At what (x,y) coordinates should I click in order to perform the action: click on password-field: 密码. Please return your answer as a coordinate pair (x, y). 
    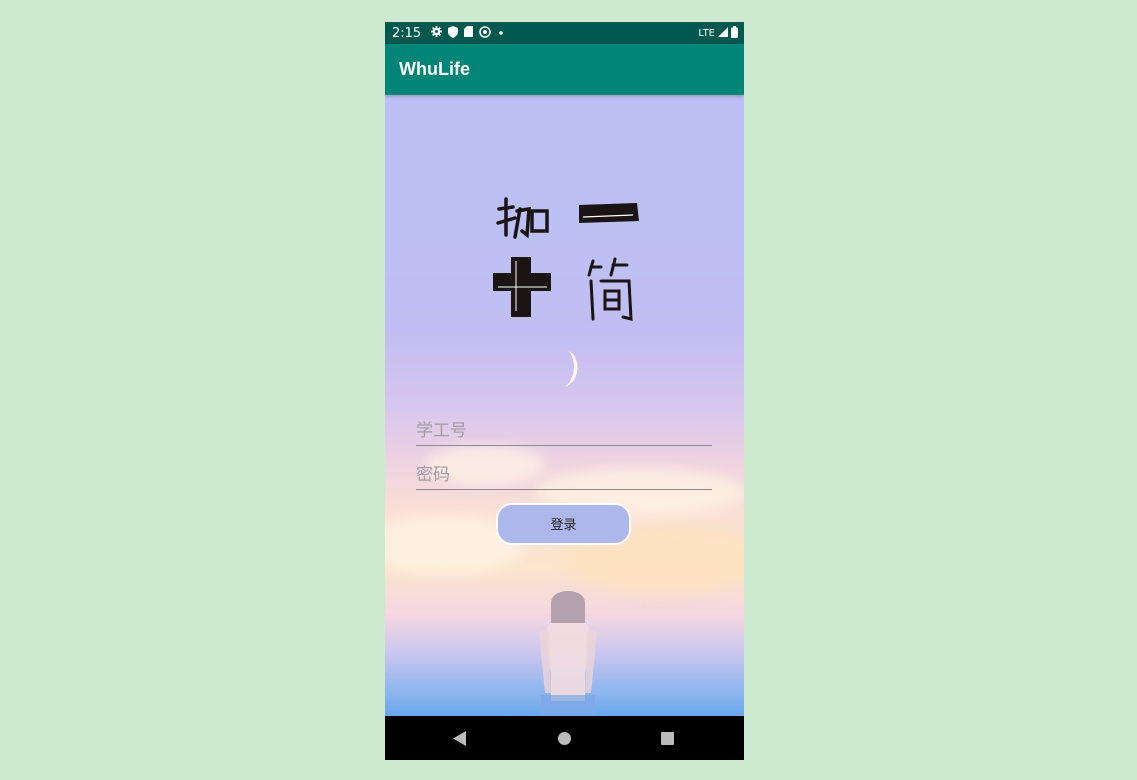
    Looking at the image, I should click on (564, 475).